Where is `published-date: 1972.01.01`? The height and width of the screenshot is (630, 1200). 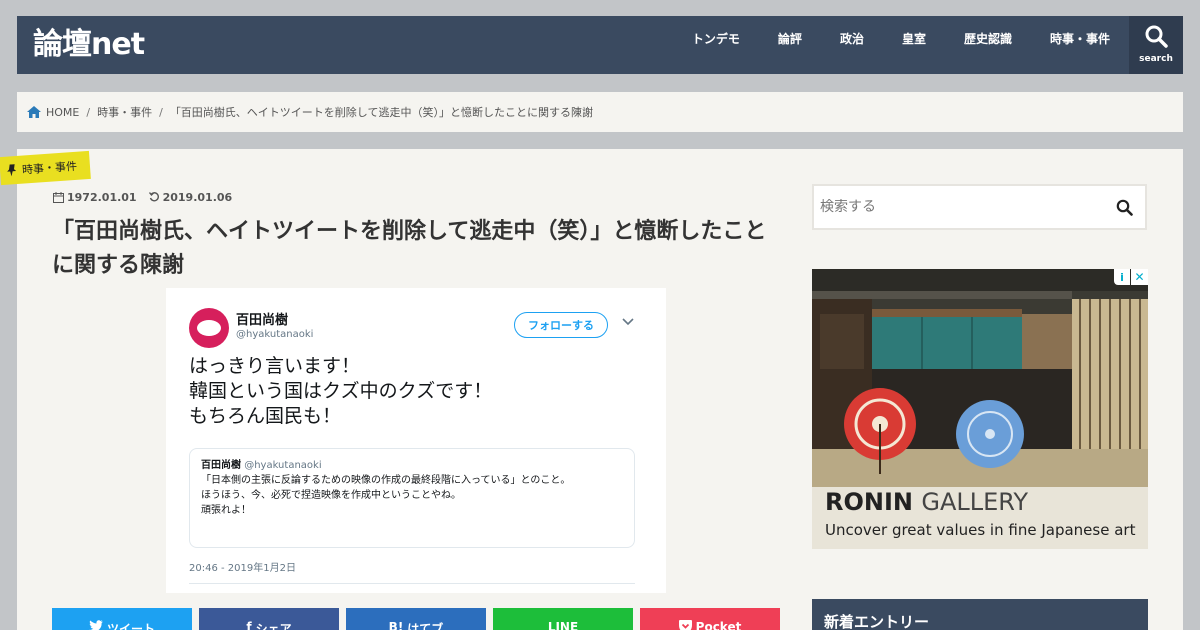
published-date: 1972.01.01 is located at coordinates (95, 197).